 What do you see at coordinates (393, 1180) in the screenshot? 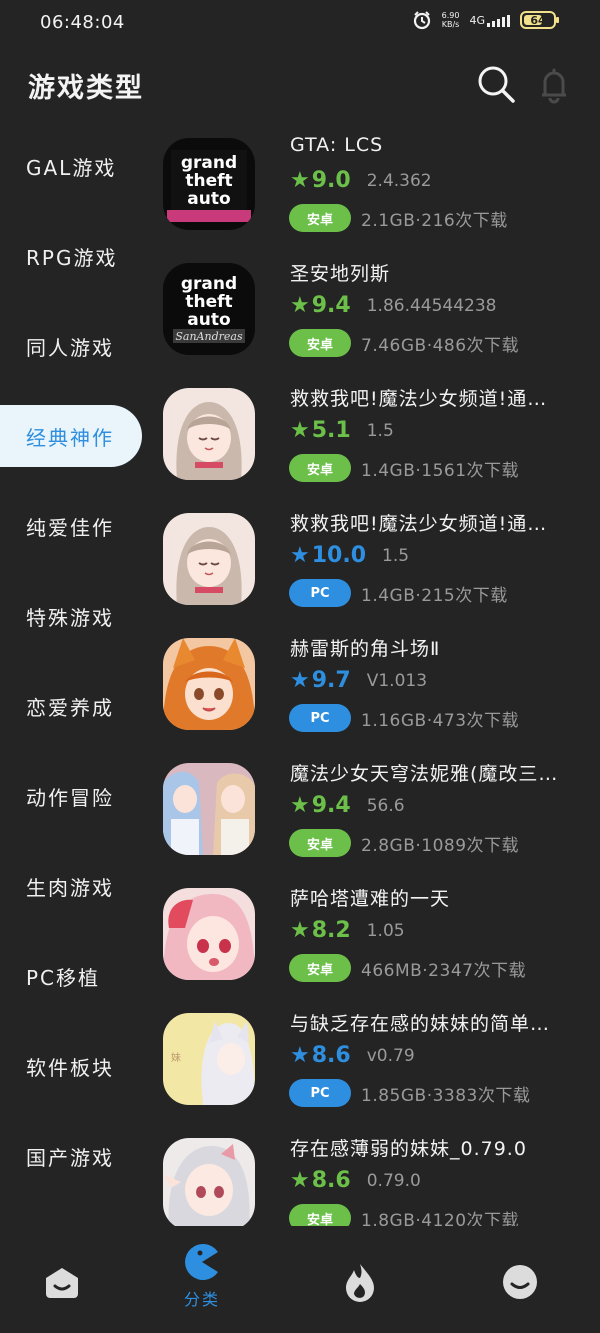
I see `version-label: 0.79.0` at bounding box center [393, 1180].